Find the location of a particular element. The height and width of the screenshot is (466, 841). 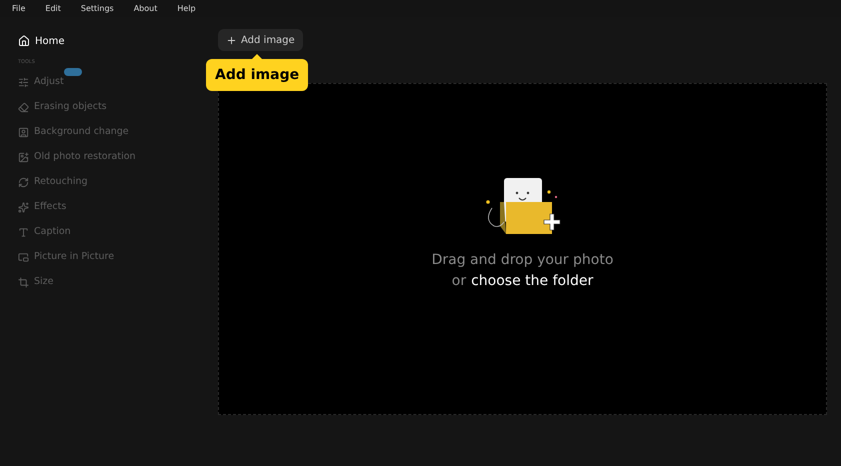

menu-item: Settings is located at coordinates (97, 8).